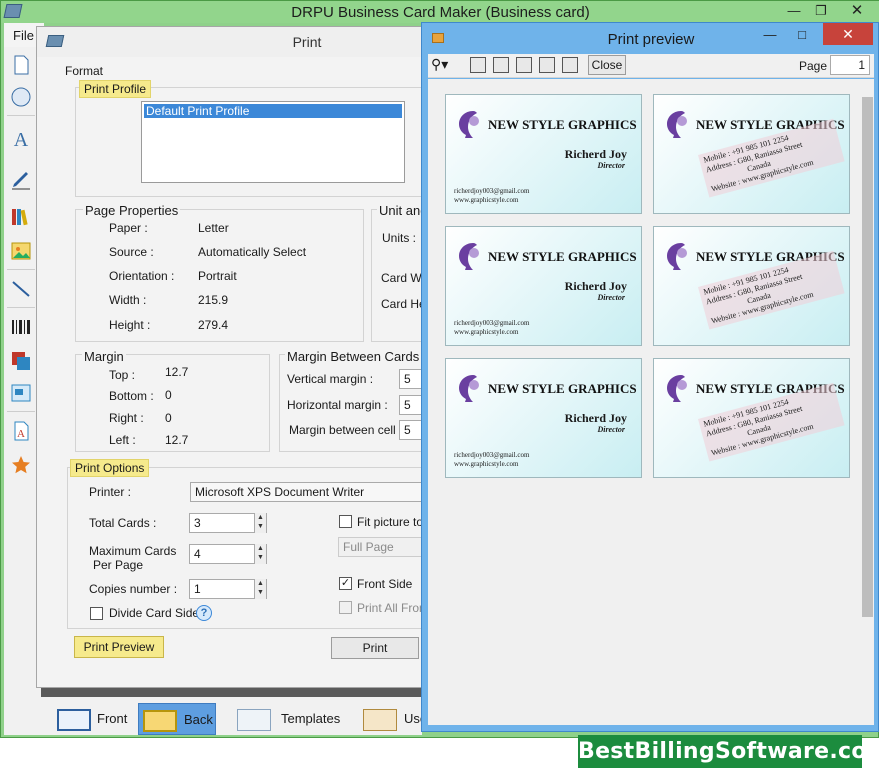 The height and width of the screenshot is (768, 879). I want to click on margin-right-key: Right :, so click(126, 418).